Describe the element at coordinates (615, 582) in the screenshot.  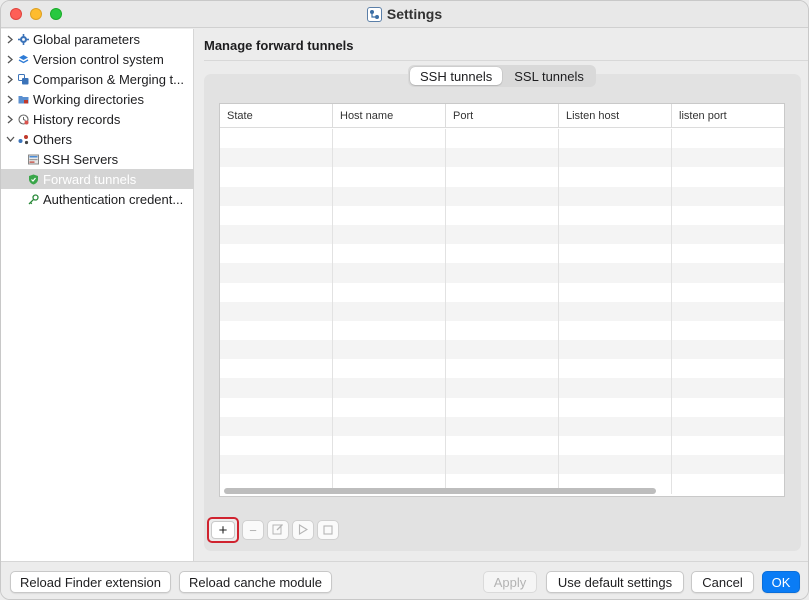
I see `use-default-settings-button: Use default settings` at that location.